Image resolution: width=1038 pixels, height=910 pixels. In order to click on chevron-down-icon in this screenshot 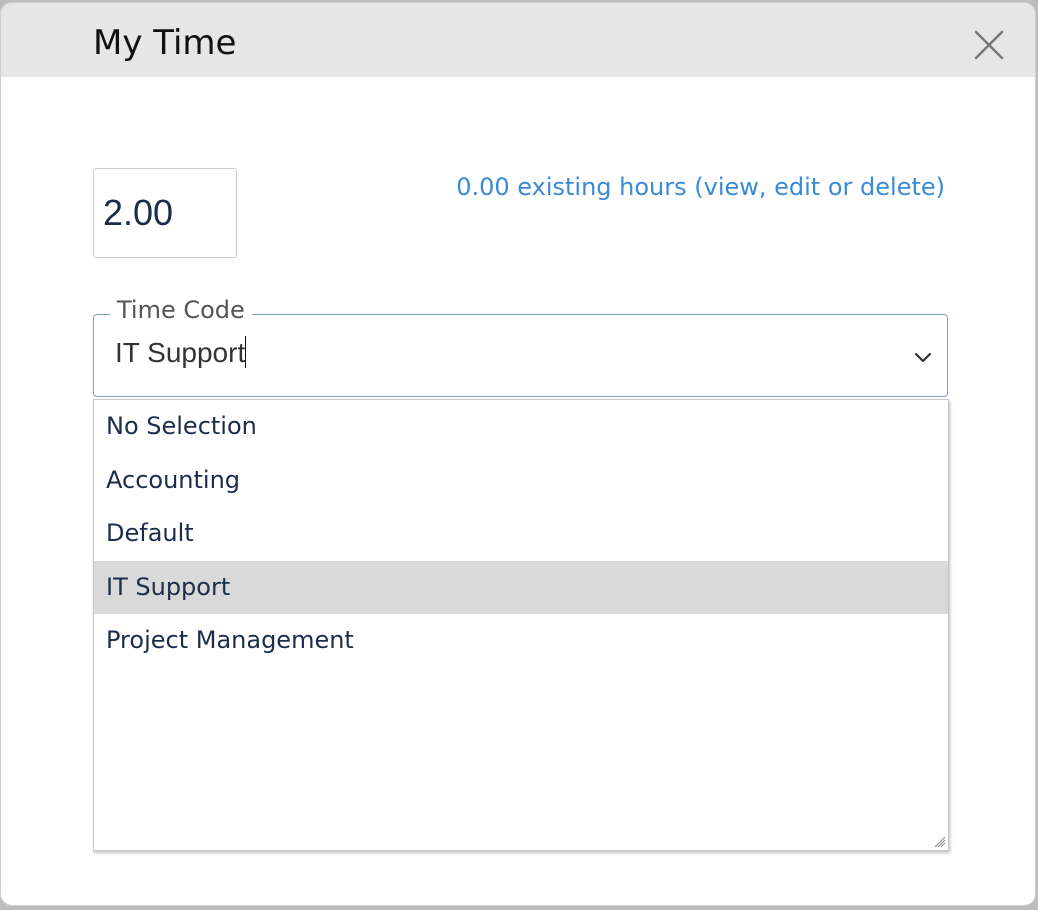, I will do `click(923, 357)`.